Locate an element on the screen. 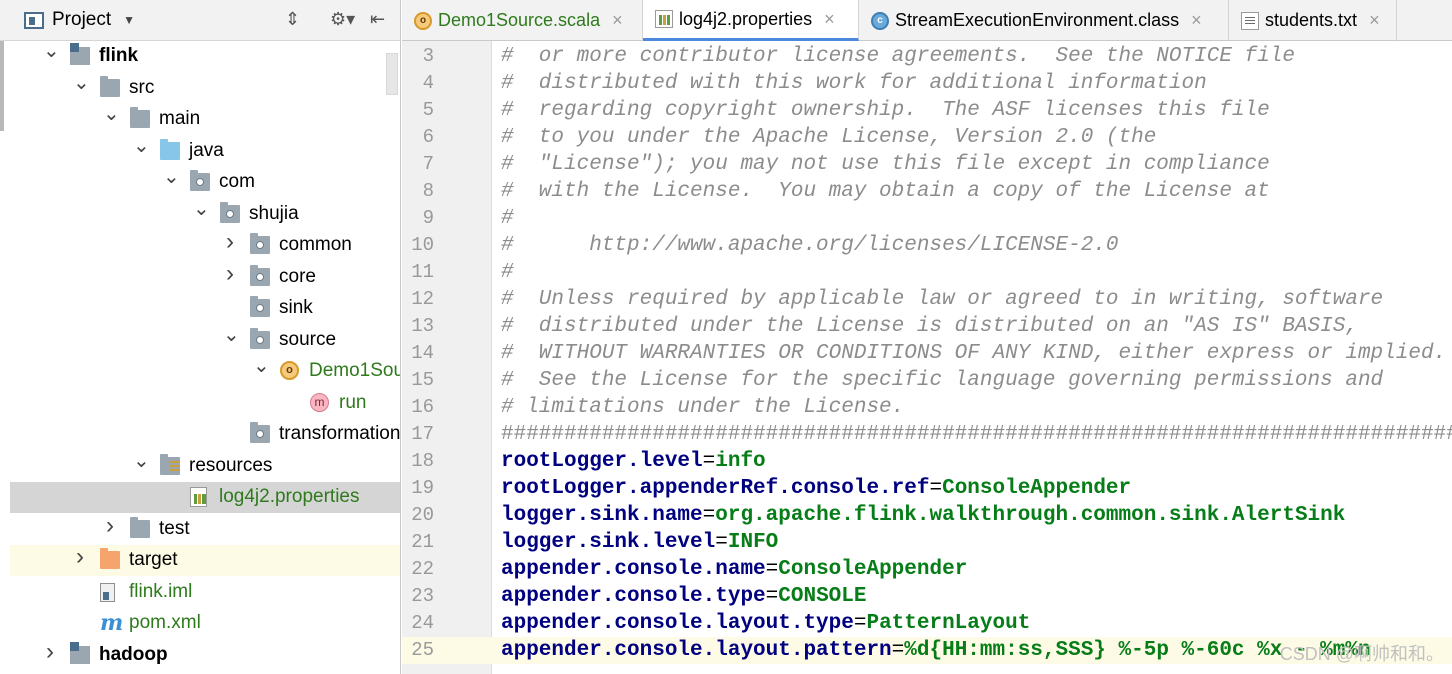 This screenshot has height=674, width=1452. hide-panel-icon: ⇤ is located at coordinates (377, 19).